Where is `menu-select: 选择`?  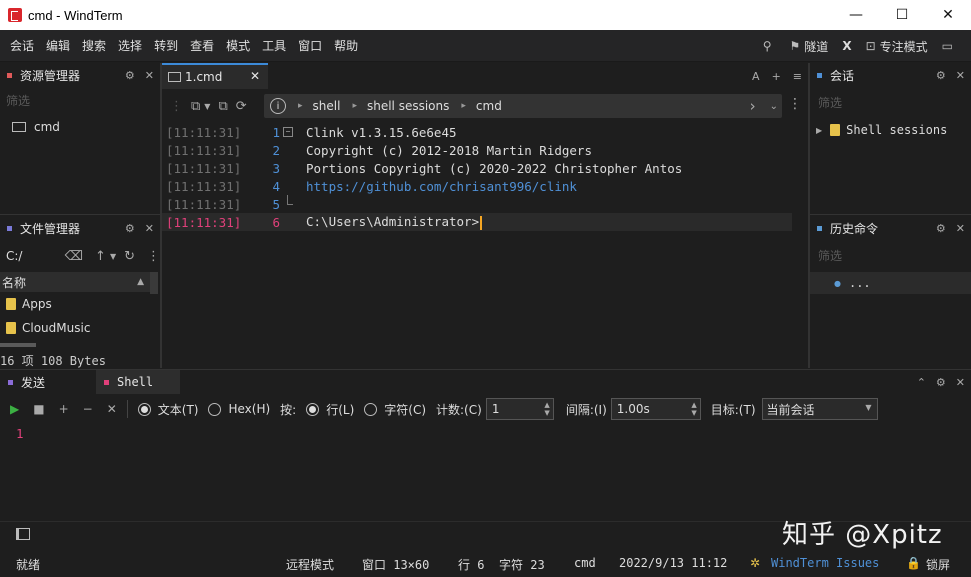
menu-select: 选择 is located at coordinates (130, 45).